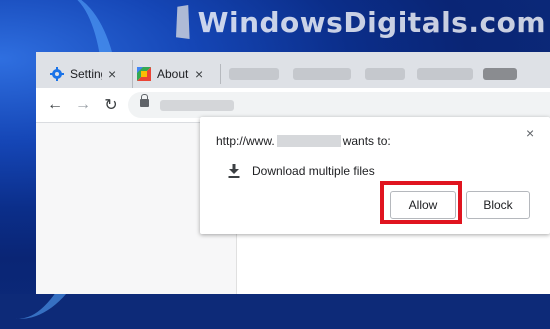 This screenshot has height=329, width=550. What do you see at coordinates (308, 141) in the screenshot?
I see `blurred-domain` at bounding box center [308, 141].